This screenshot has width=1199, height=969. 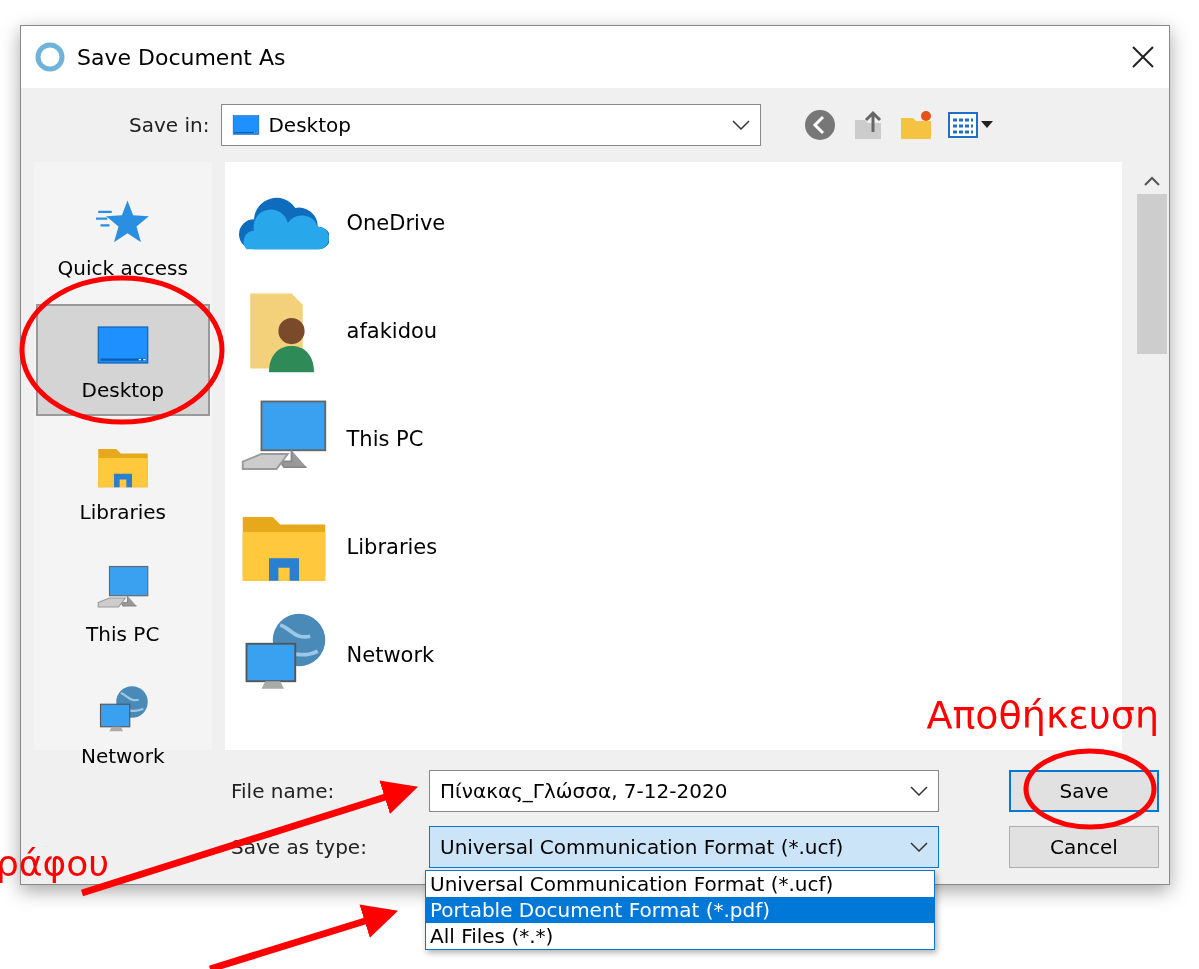 I want to click on view-menu-icon, so click(x=971, y=125).